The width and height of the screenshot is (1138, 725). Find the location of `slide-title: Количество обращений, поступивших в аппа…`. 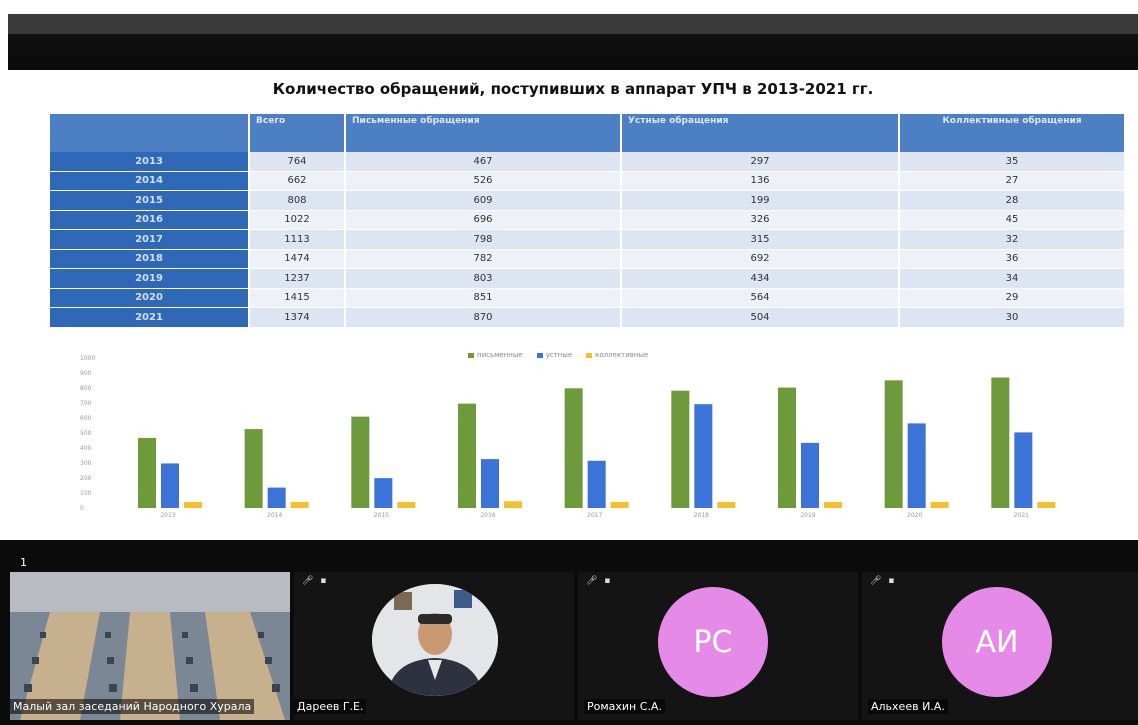

slide-title: Количество обращений, поступивших в аппа… is located at coordinates (573, 89).